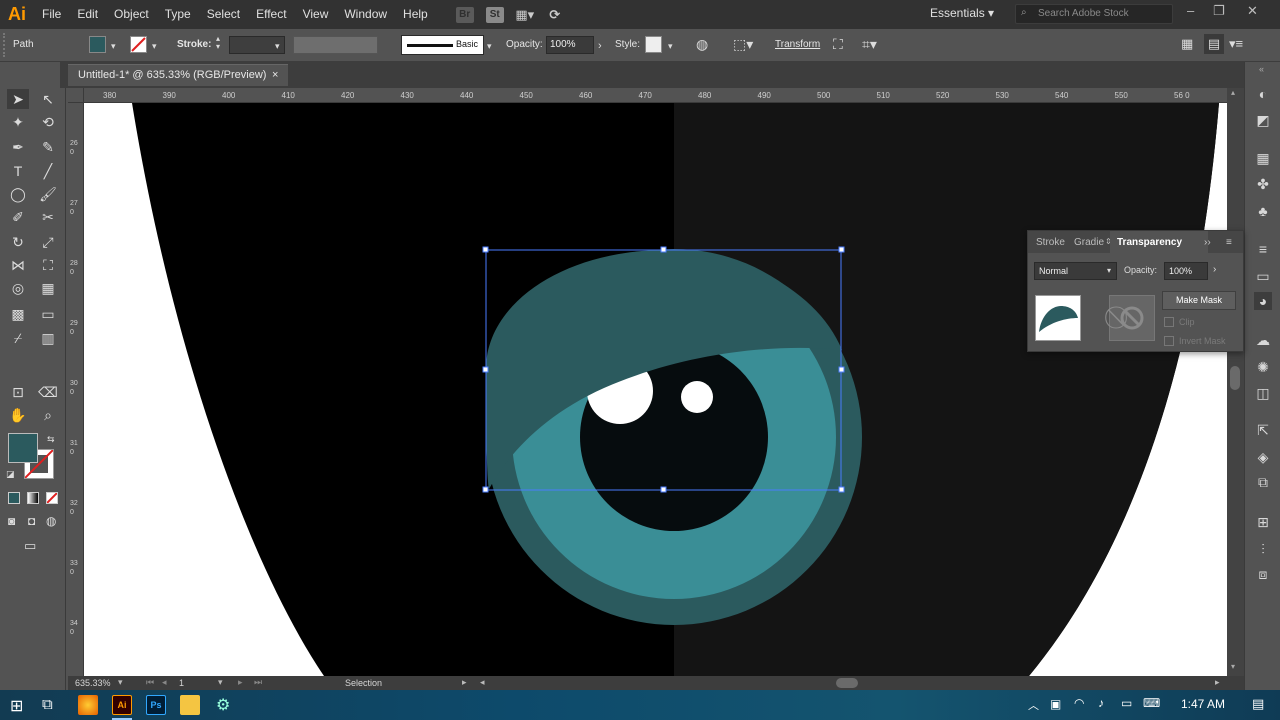  What do you see at coordinates (97, 44) in the screenshot?
I see `fill-swatch` at bounding box center [97, 44].